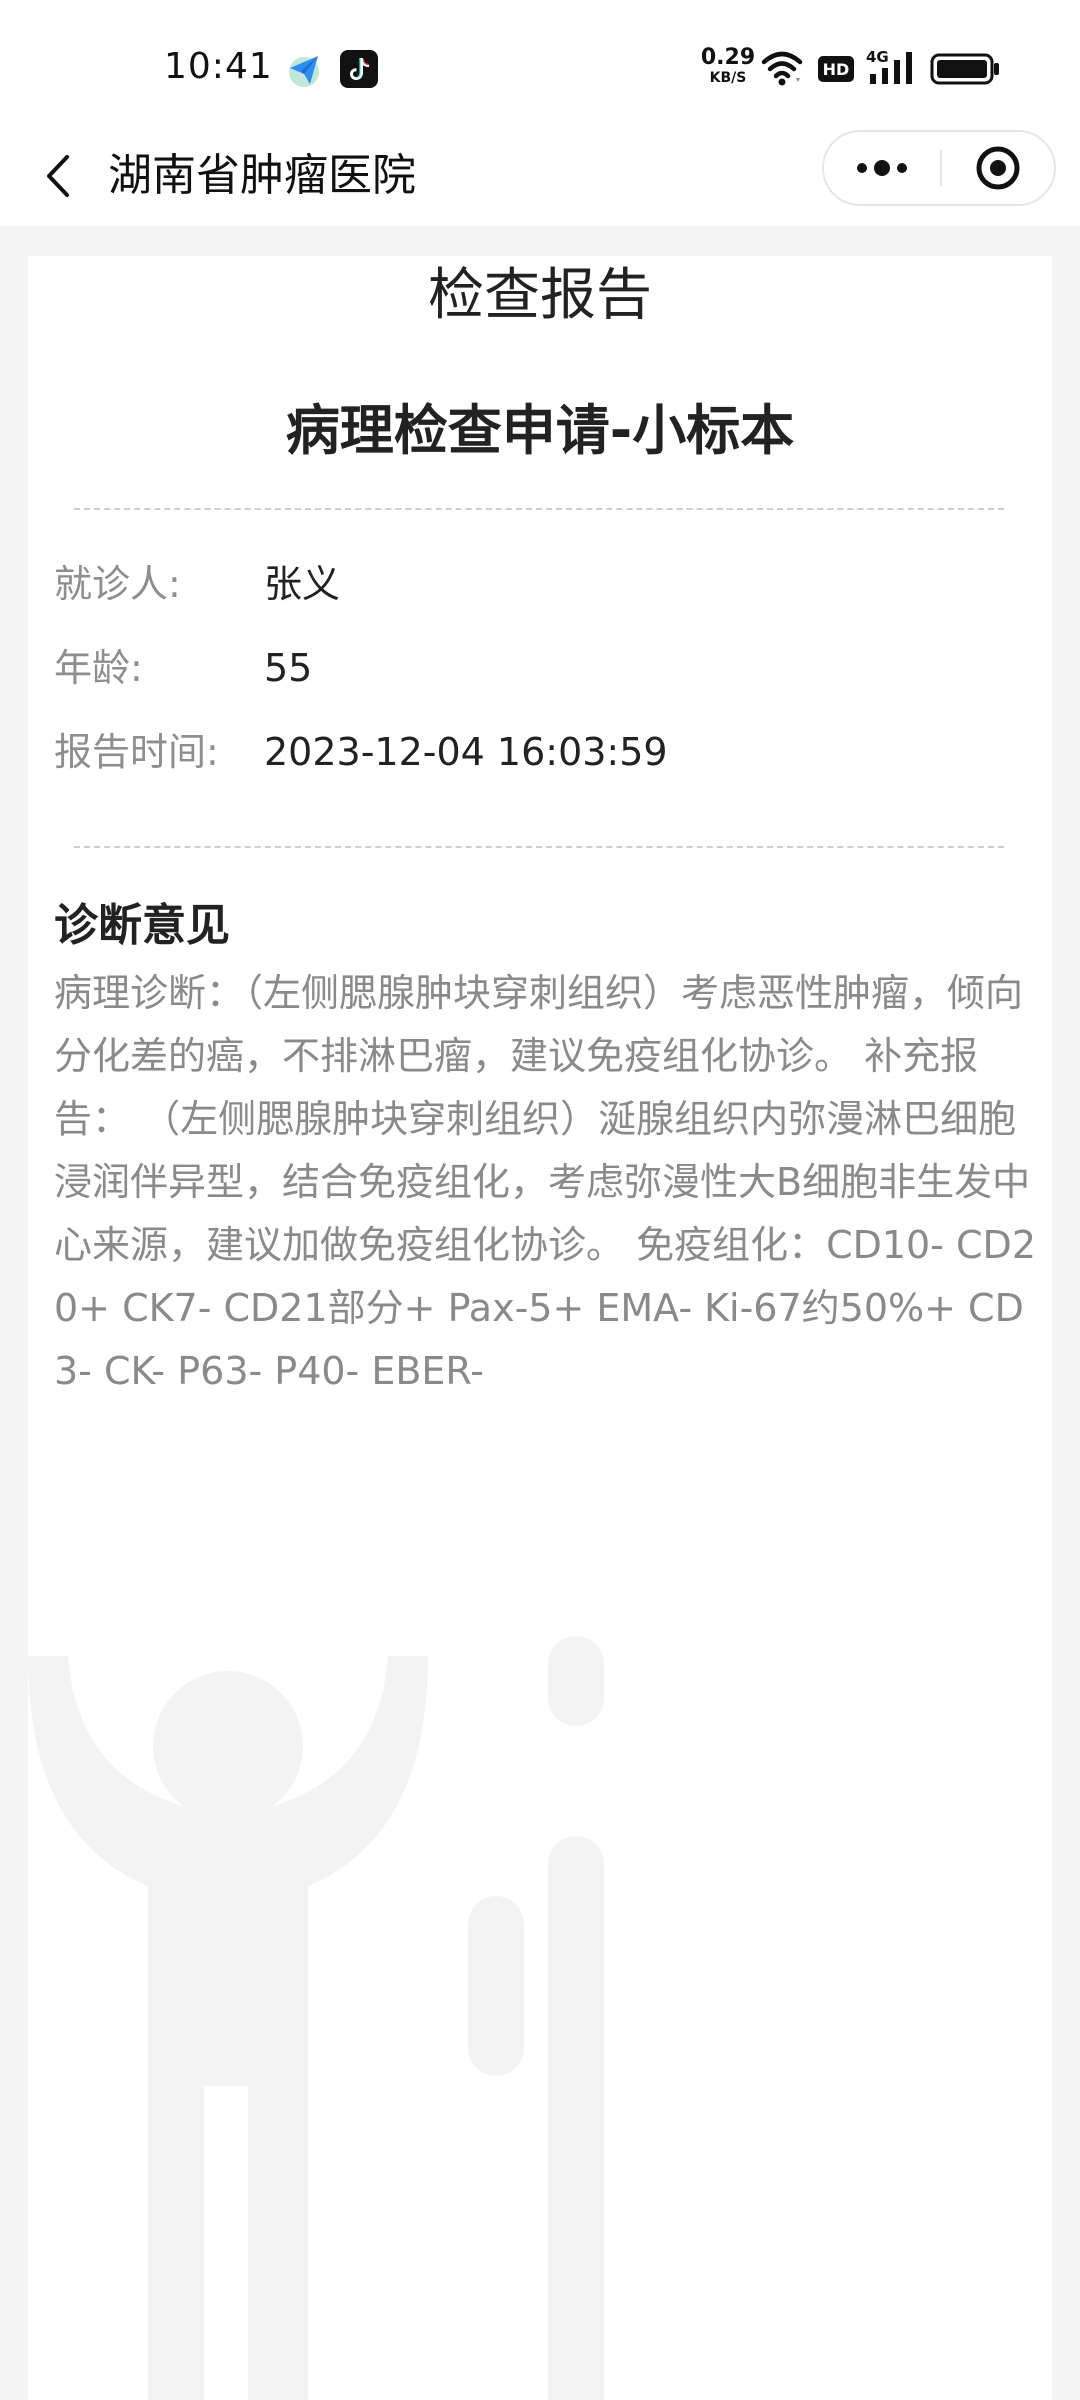 This screenshot has height=2400, width=1080. I want to click on more-button, so click(882, 168).